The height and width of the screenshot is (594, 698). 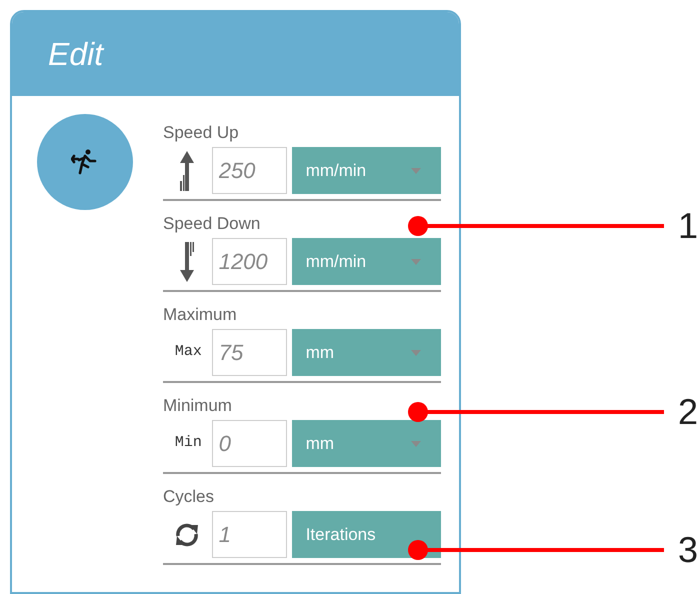 I want to click on panel-title: Edit, so click(x=76, y=54).